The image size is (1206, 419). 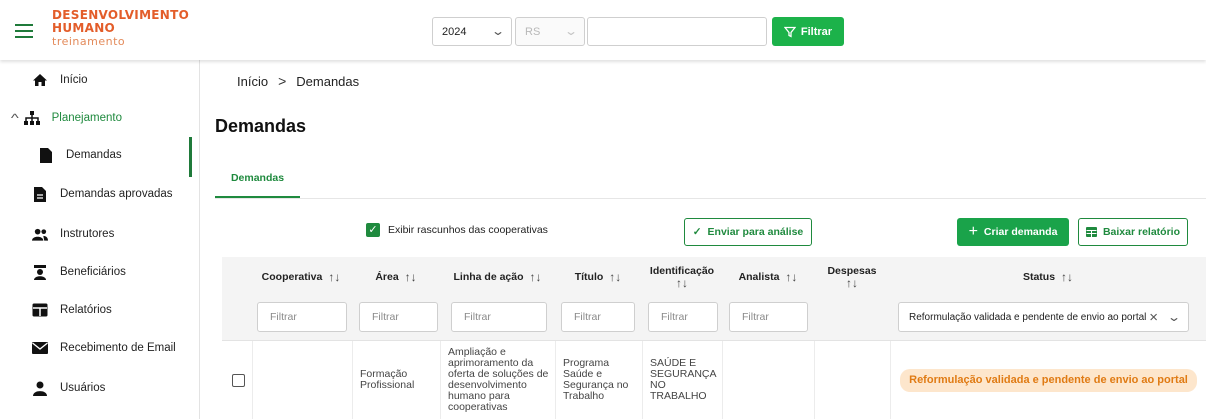 What do you see at coordinates (755, 232) in the screenshot?
I see `send-for-analysis-label: Enviar para análise` at bounding box center [755, 232].